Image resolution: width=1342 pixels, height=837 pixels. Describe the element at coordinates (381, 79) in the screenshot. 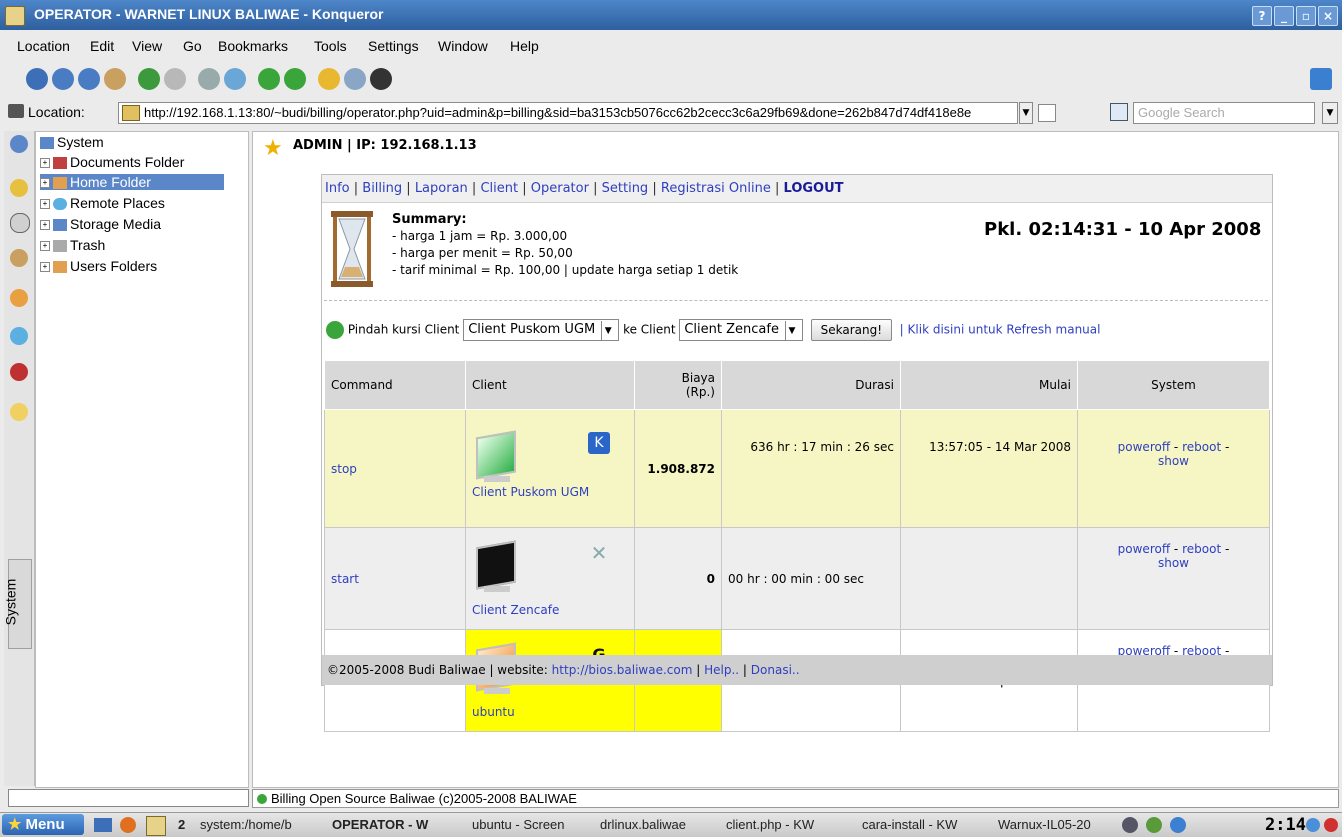

I see `terminal-icon` at that location.